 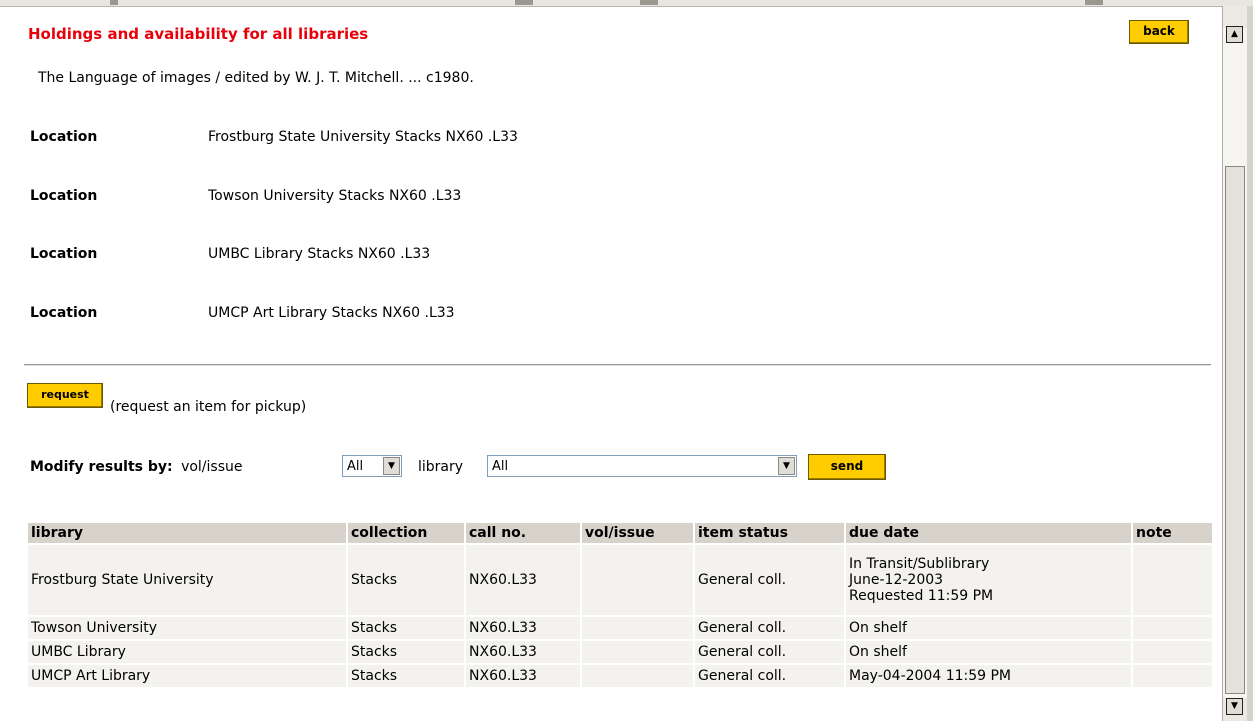 What do you see at coordinates (637, 533) in the screenshot?
I see `column-header: vol/issue` at bounding box center [637, 533].